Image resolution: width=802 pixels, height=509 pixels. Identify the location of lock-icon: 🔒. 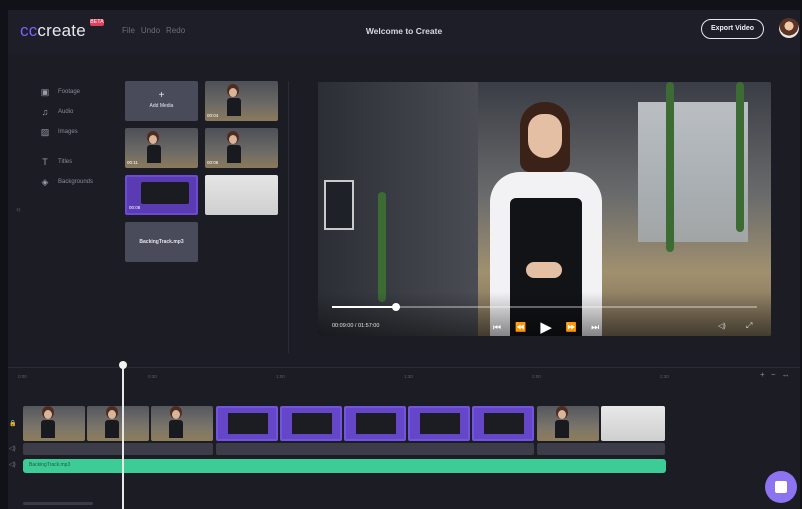
(12, 423).